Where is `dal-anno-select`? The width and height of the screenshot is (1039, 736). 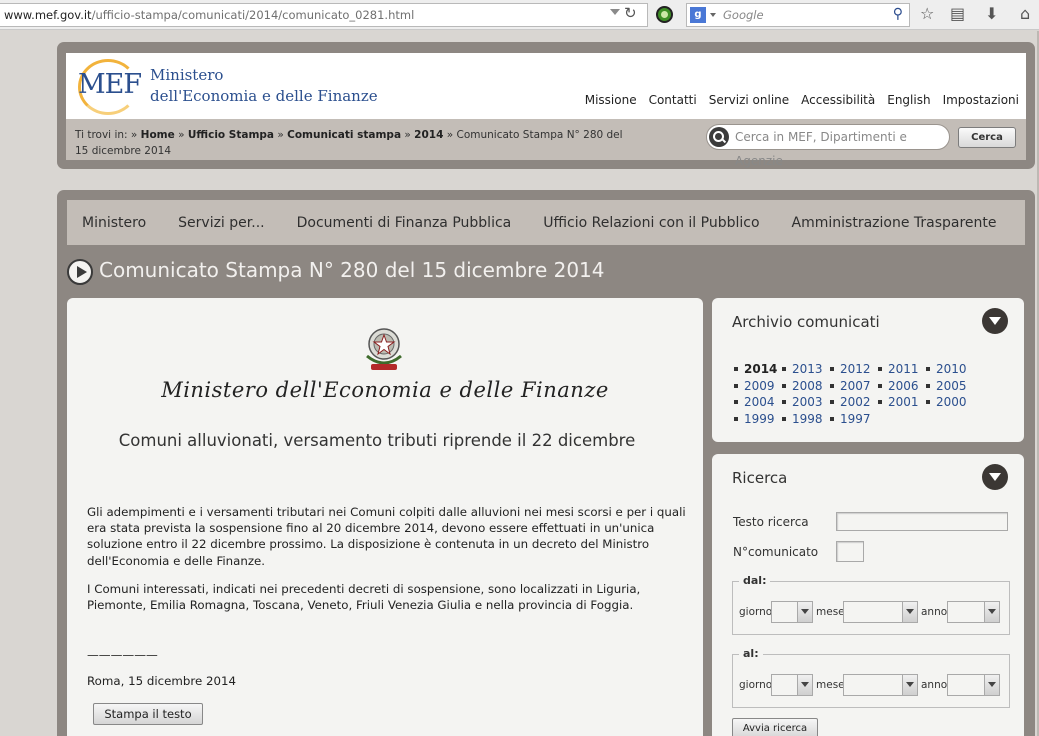 dal-anno-select is located at coordinates (973, 612).